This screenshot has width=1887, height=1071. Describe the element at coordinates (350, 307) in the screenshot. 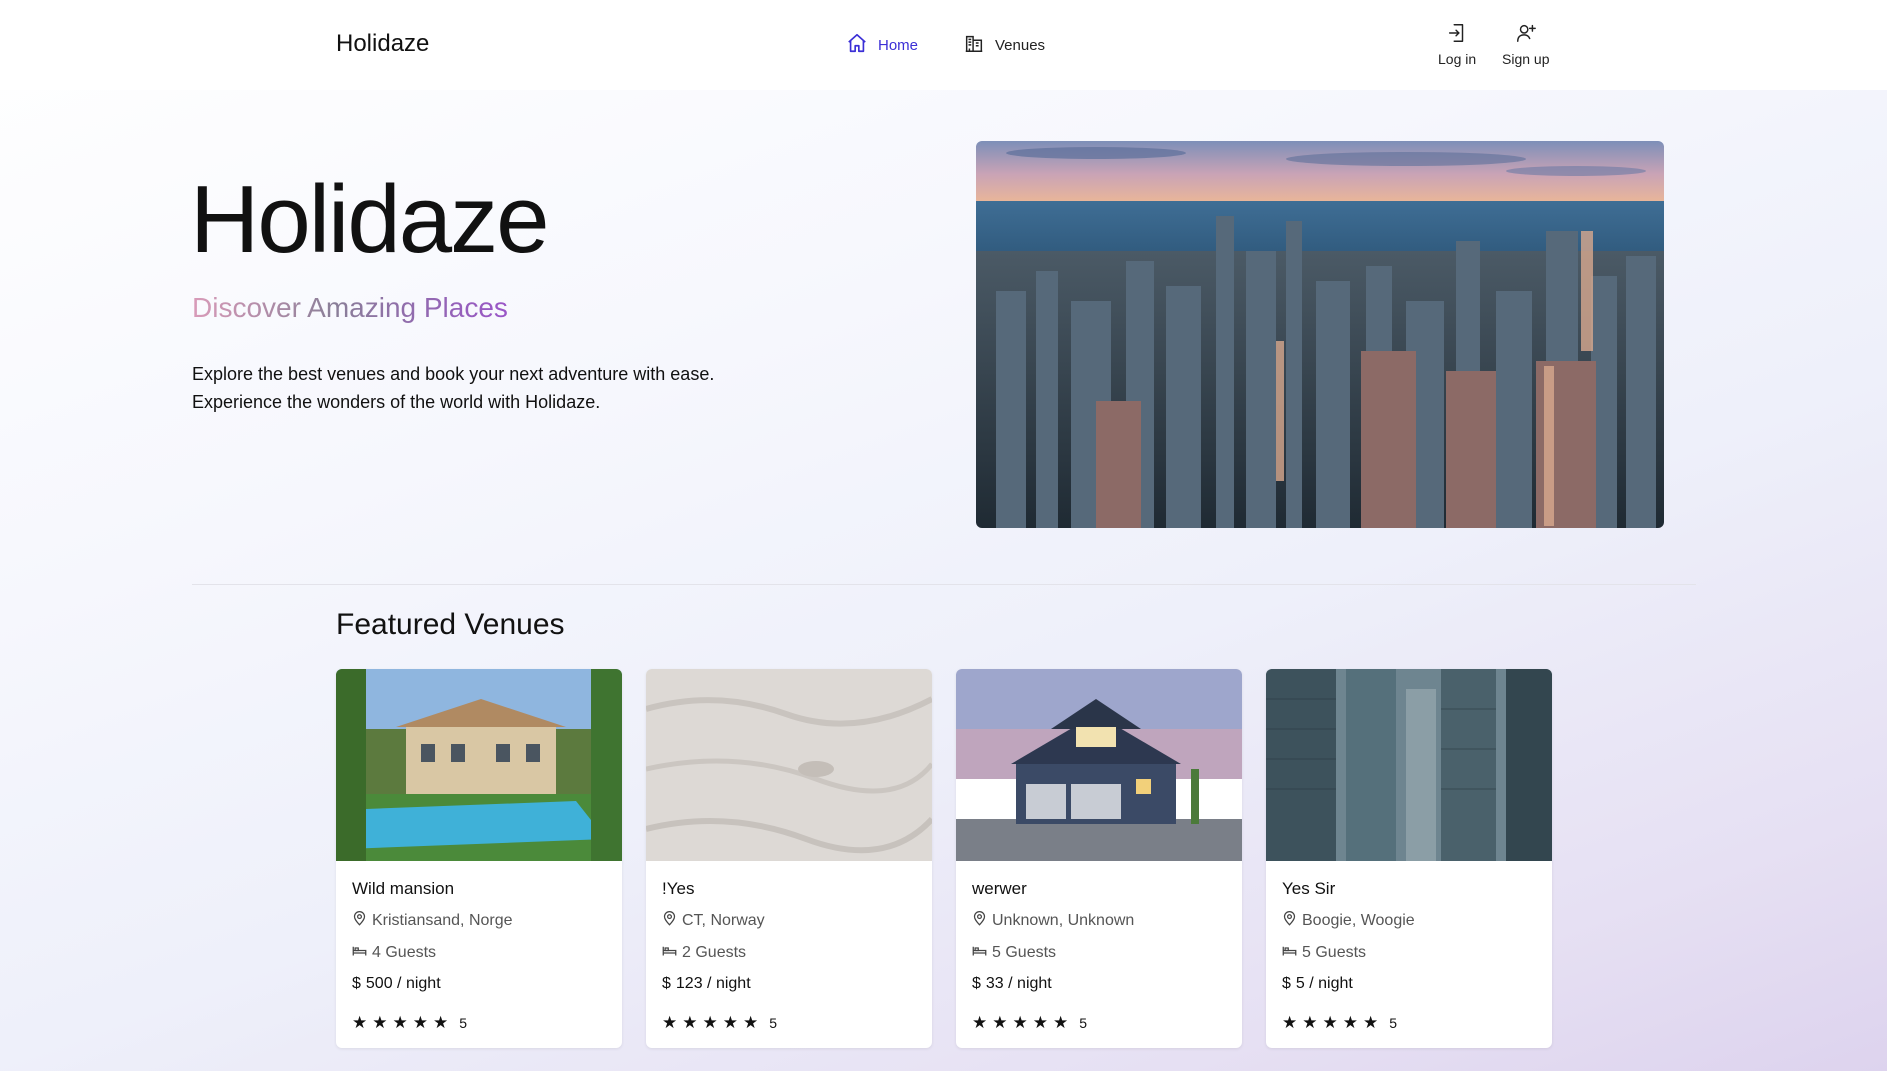

I see `hero-subtitle: Discover Amazing Places` at that location.